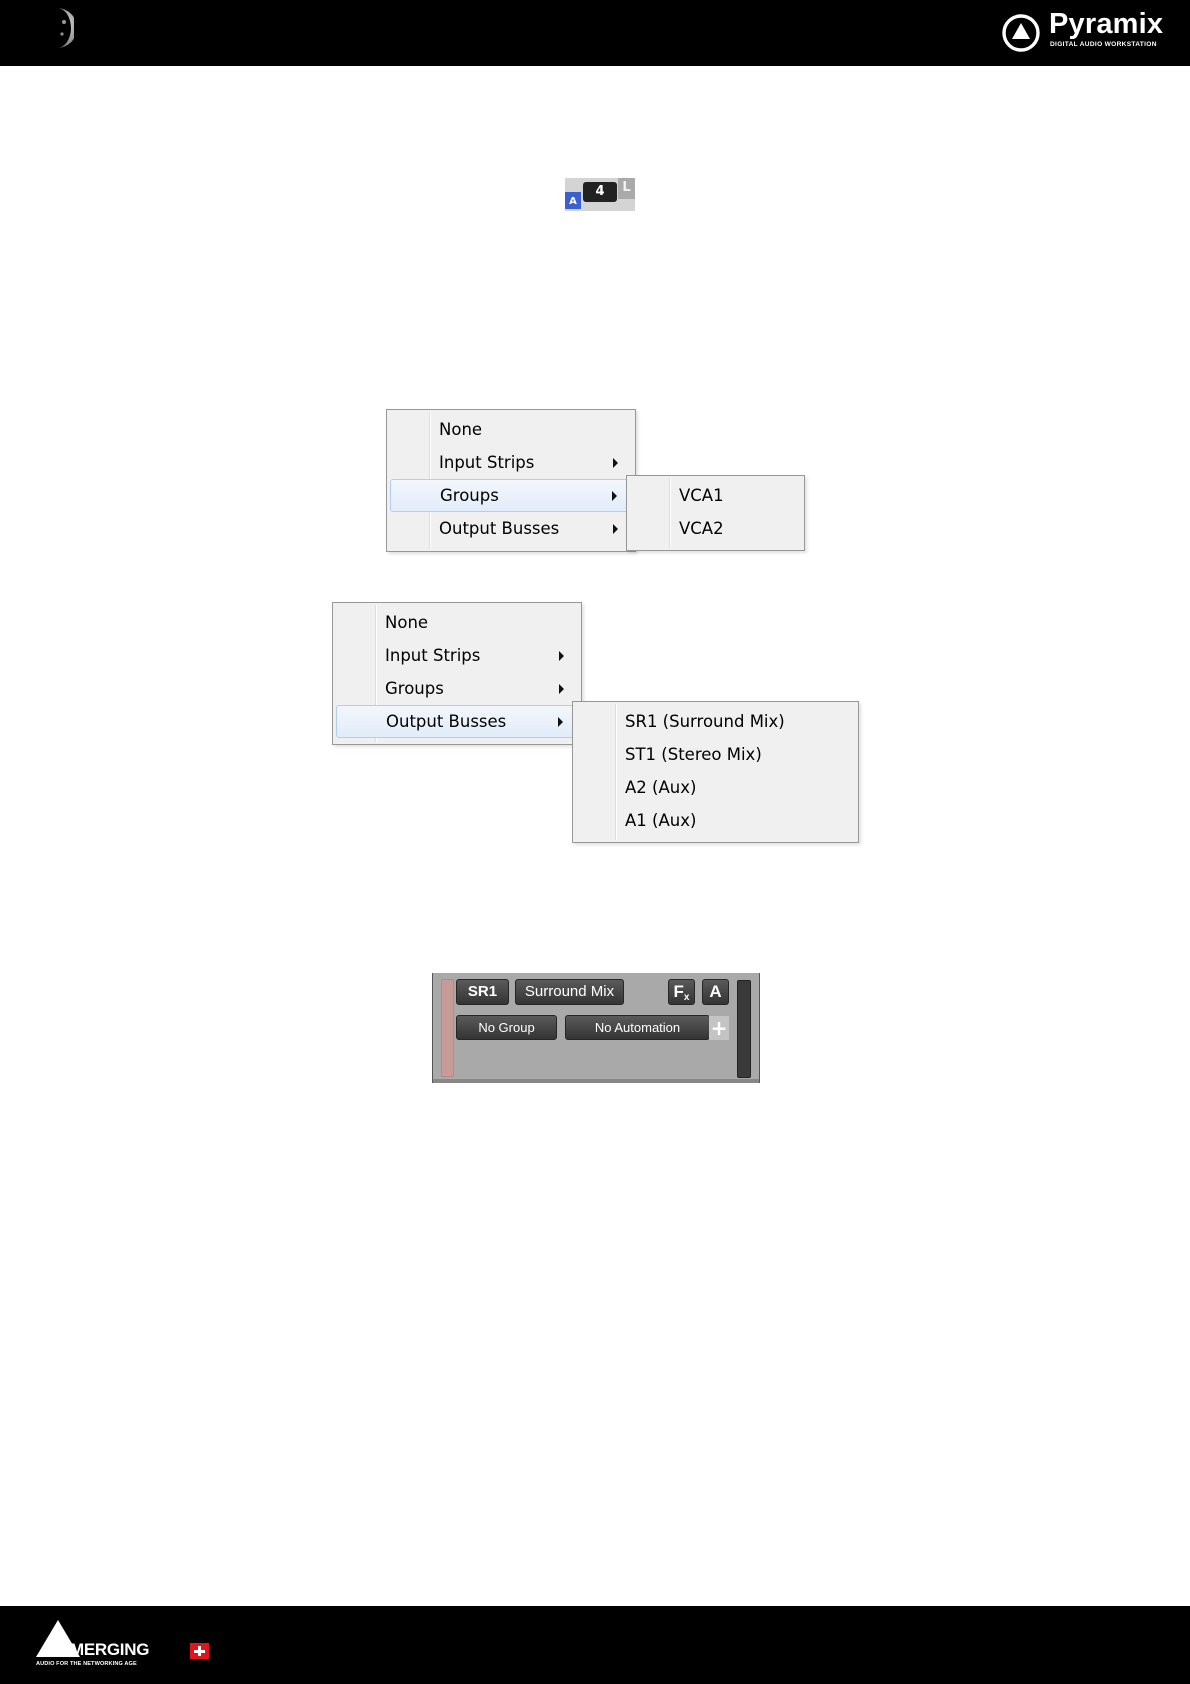  Describe the element at coordinates (86, 1664) in the screenshot. I see `company-tagline: AUDIO FOR THE NETWORKING AGE` at that location.